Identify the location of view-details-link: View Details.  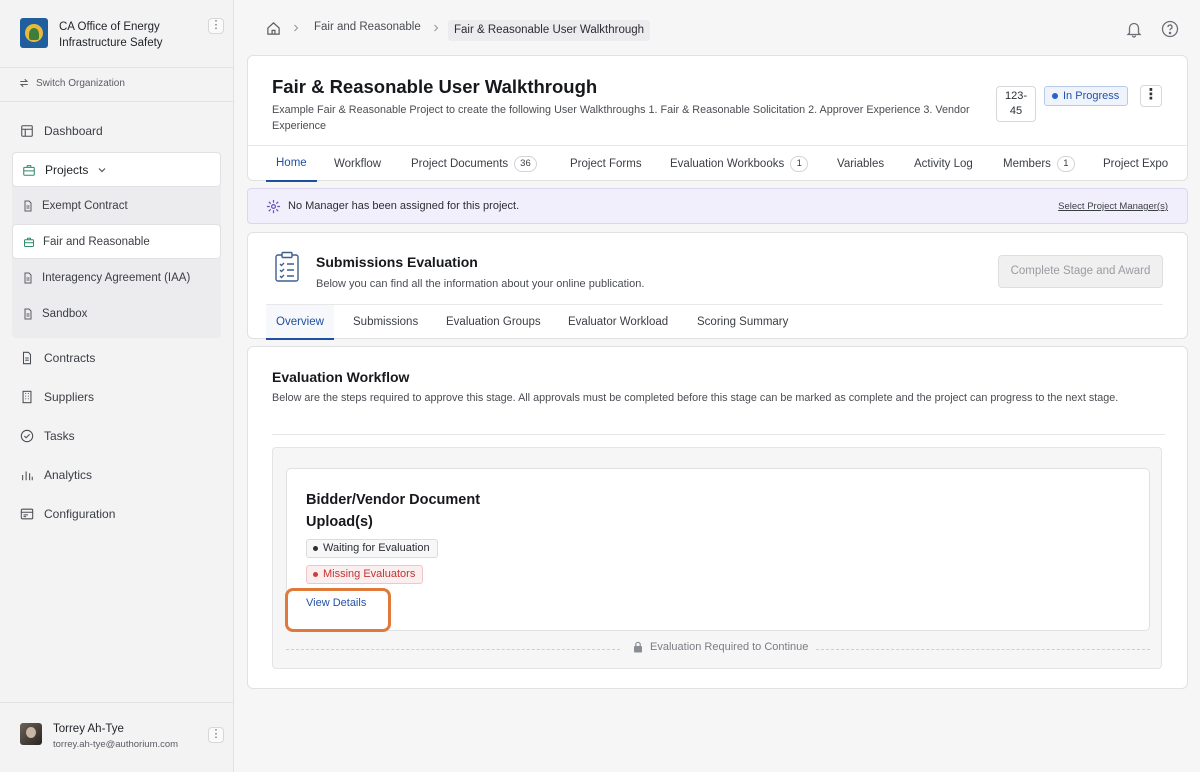
(336, 603).